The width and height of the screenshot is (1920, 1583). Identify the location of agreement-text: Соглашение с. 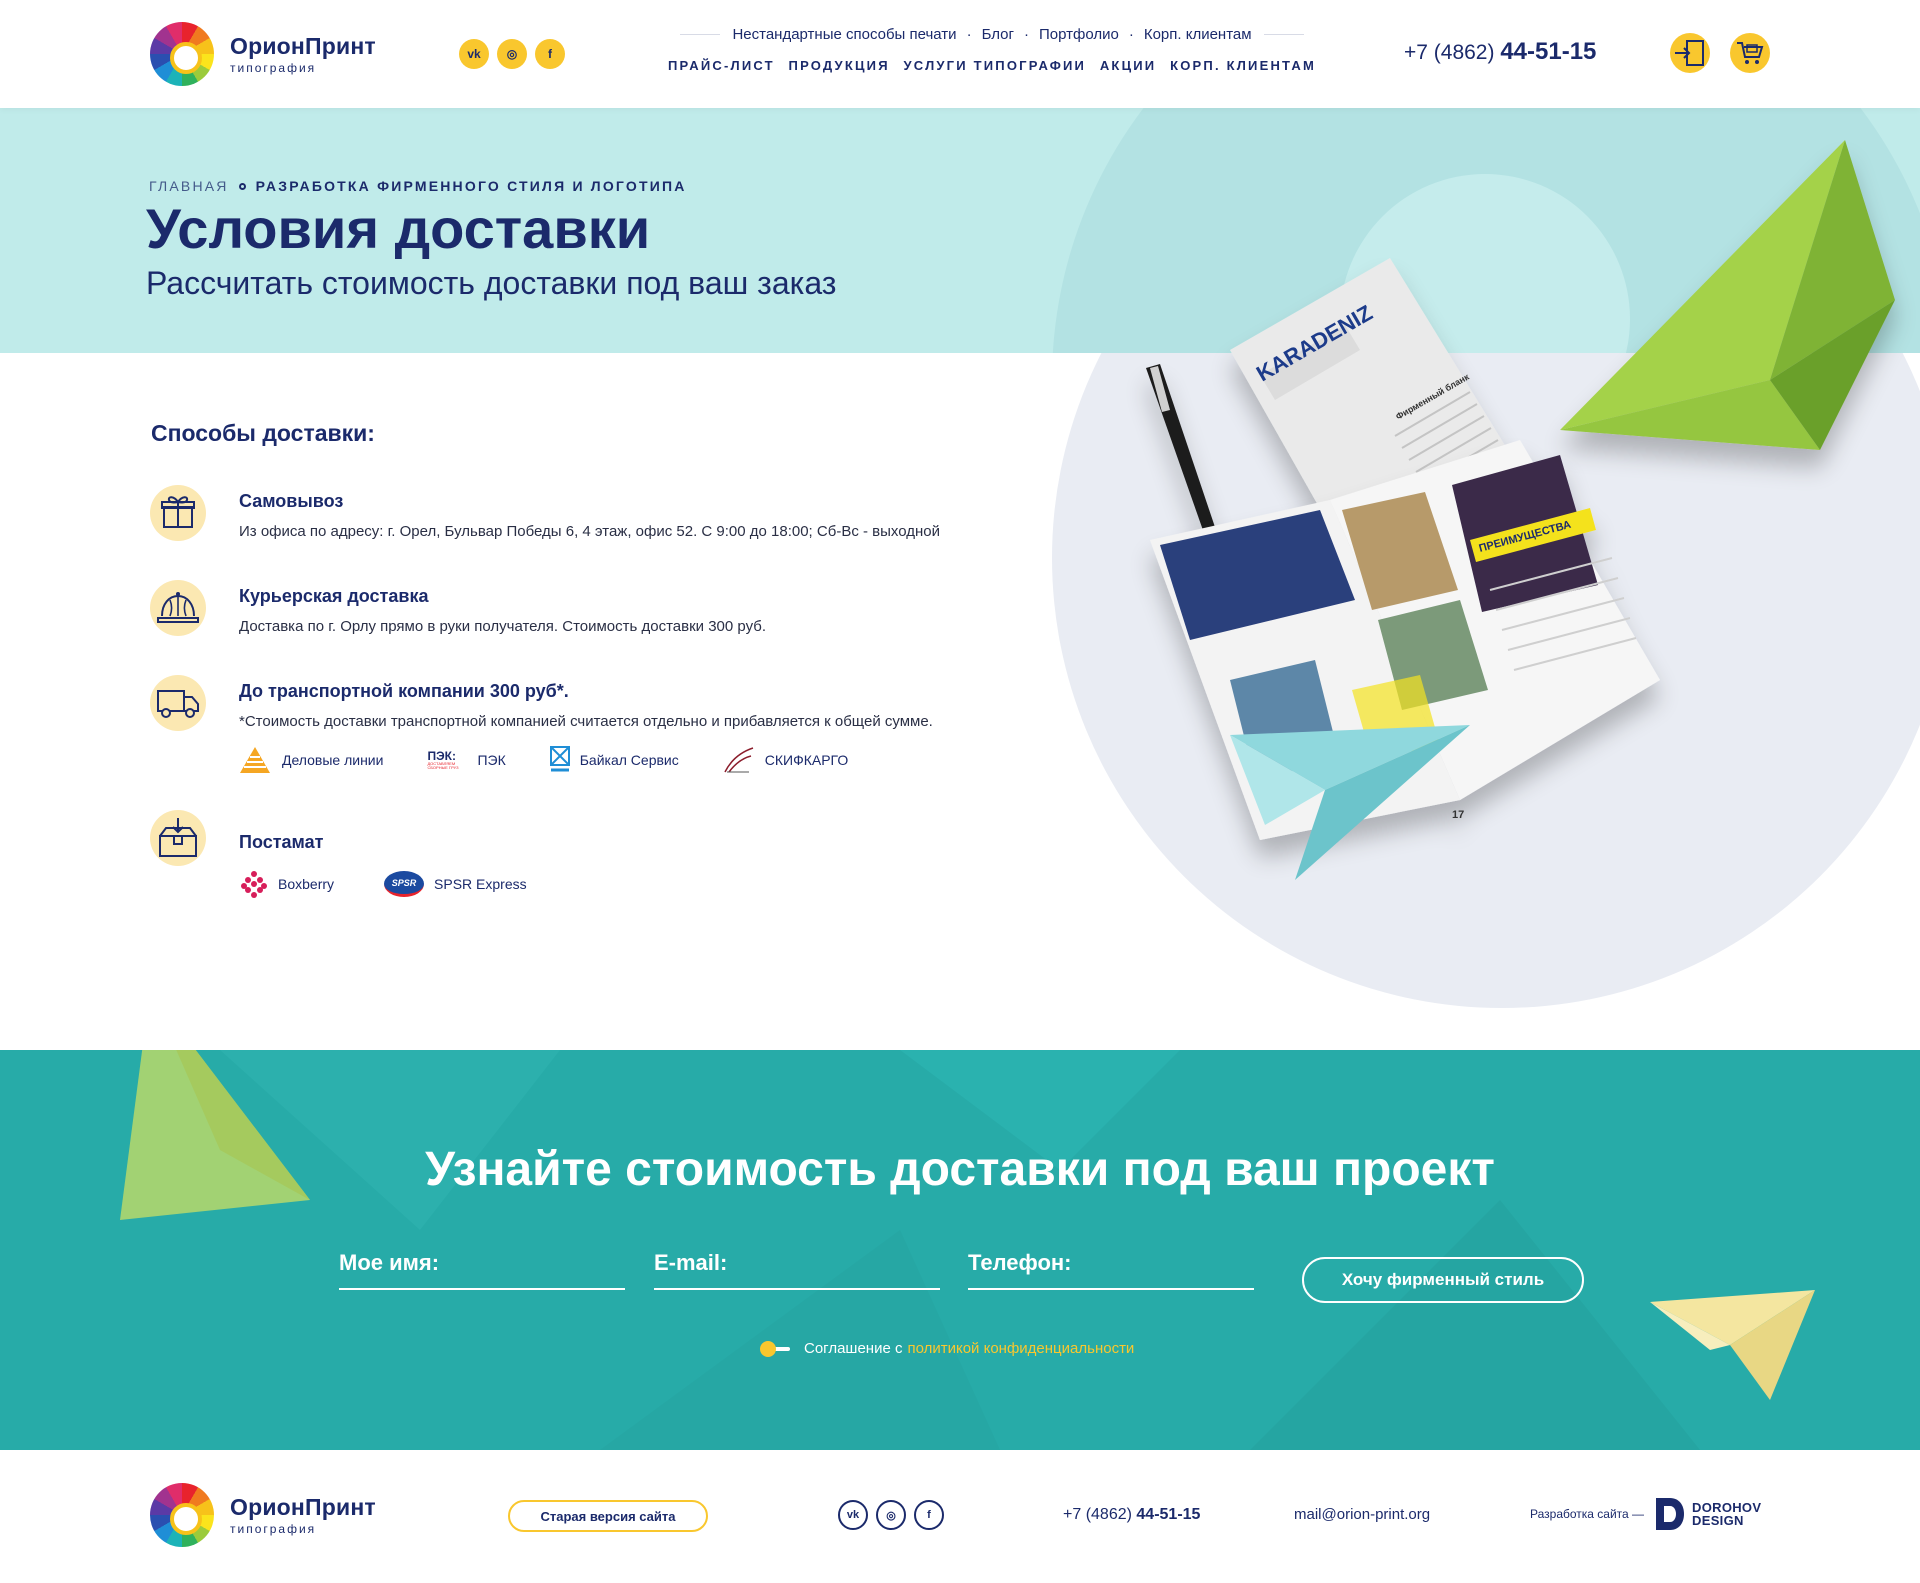
(853, 1348).